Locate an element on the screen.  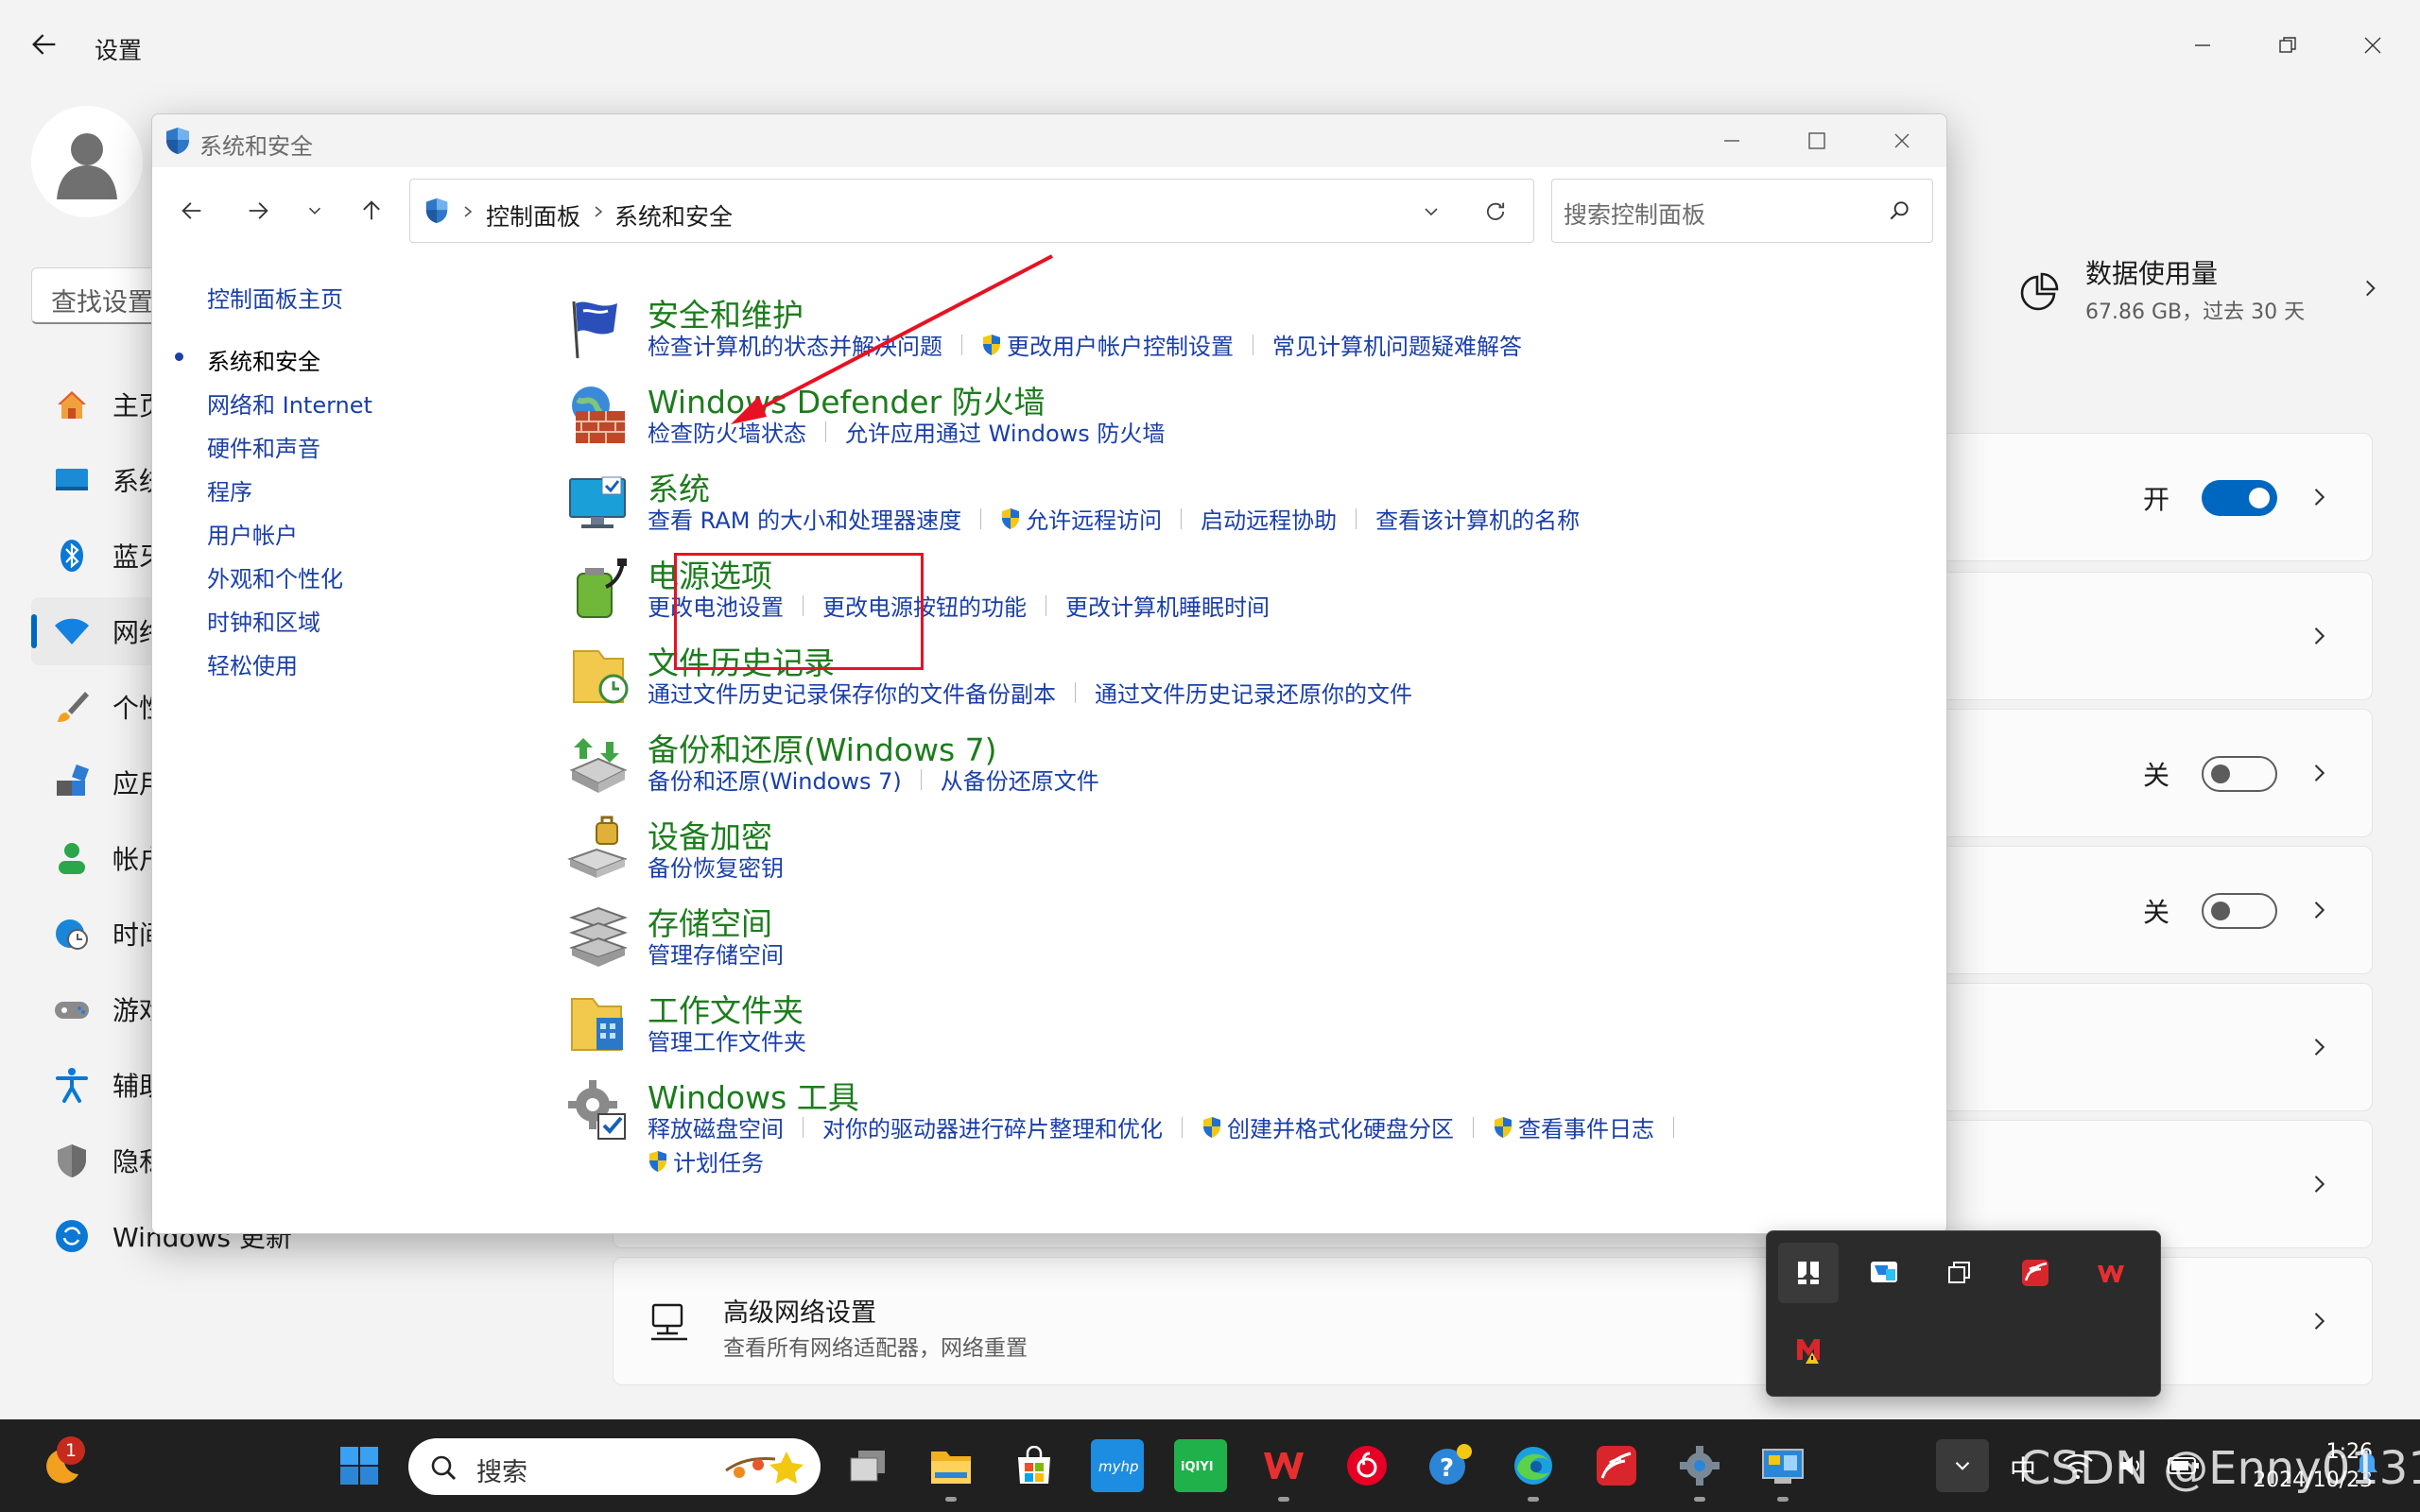
restore-icon is located at coordinates (2287, 45).